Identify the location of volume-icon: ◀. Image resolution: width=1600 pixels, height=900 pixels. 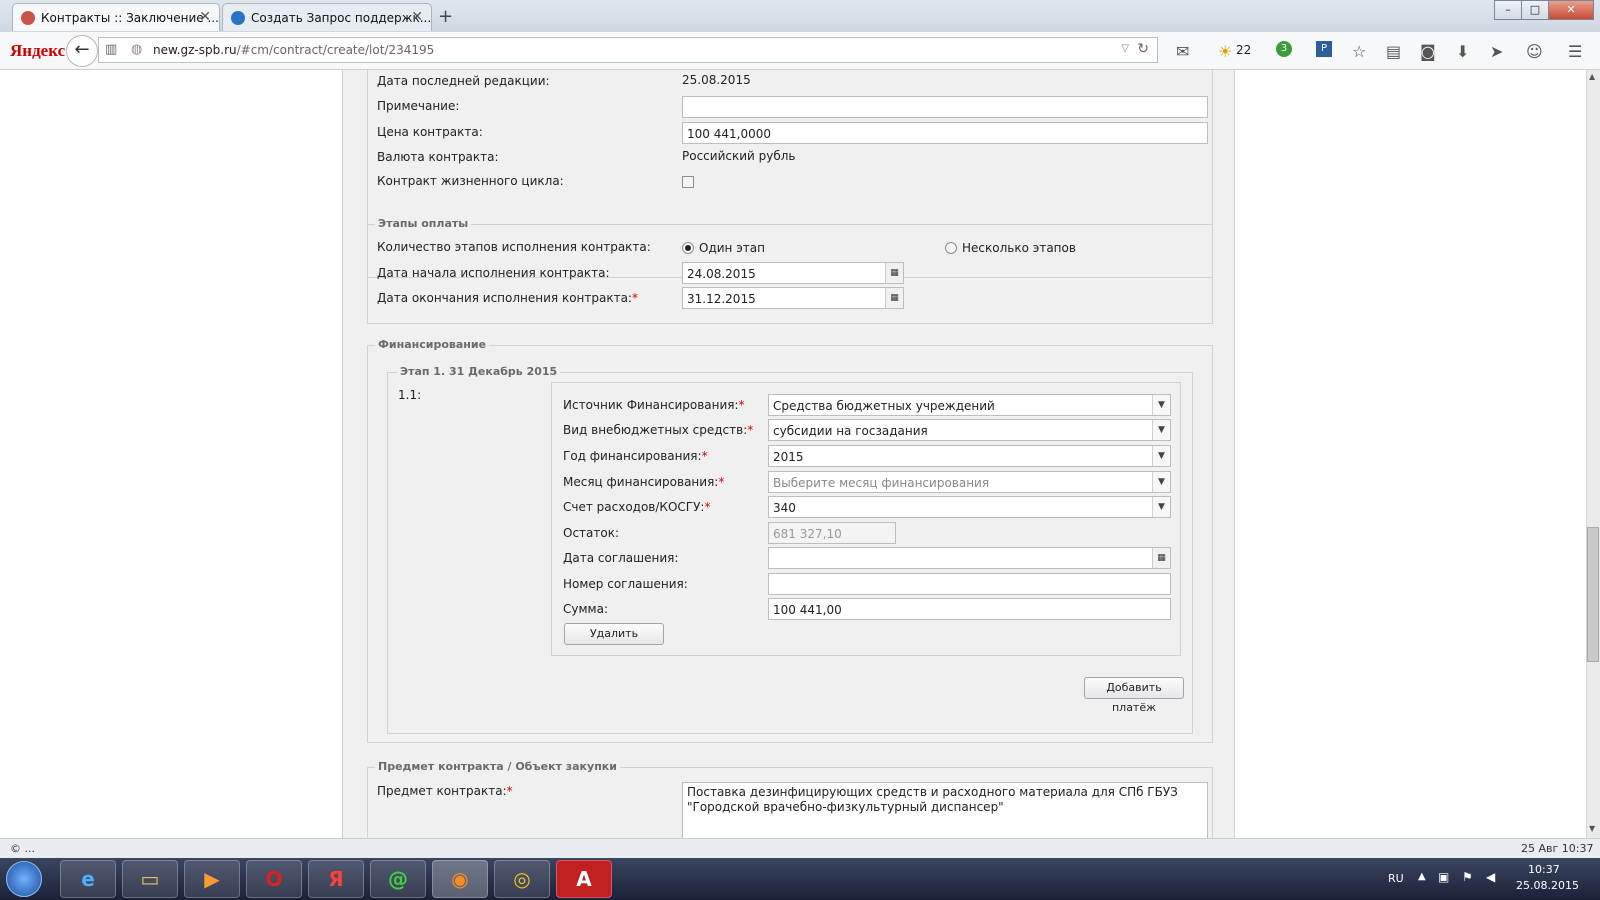
(1490, 877).